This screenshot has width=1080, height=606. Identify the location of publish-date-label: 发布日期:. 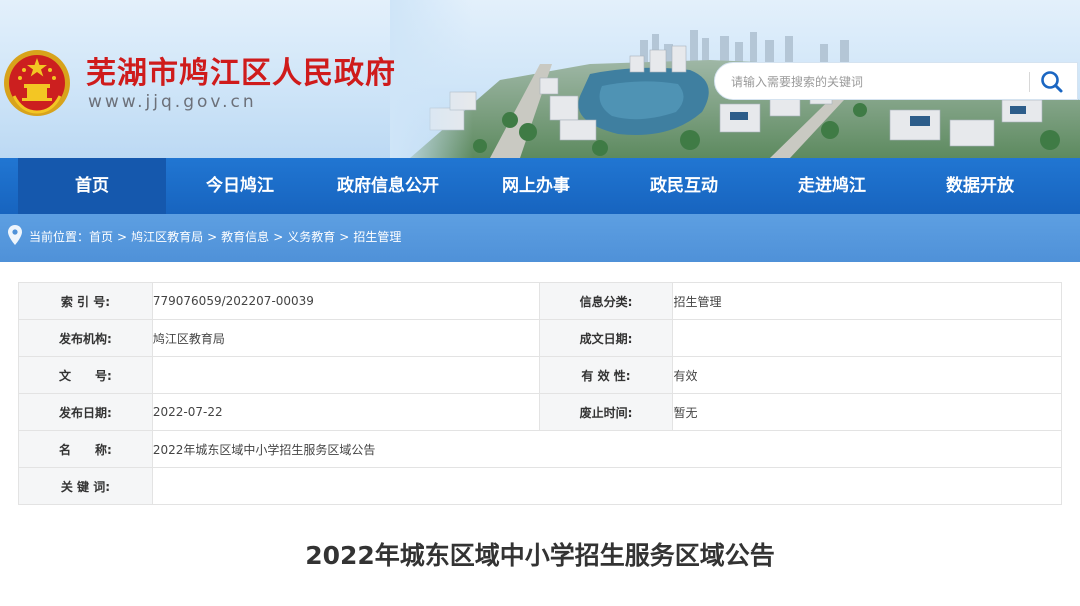
(85, 412).